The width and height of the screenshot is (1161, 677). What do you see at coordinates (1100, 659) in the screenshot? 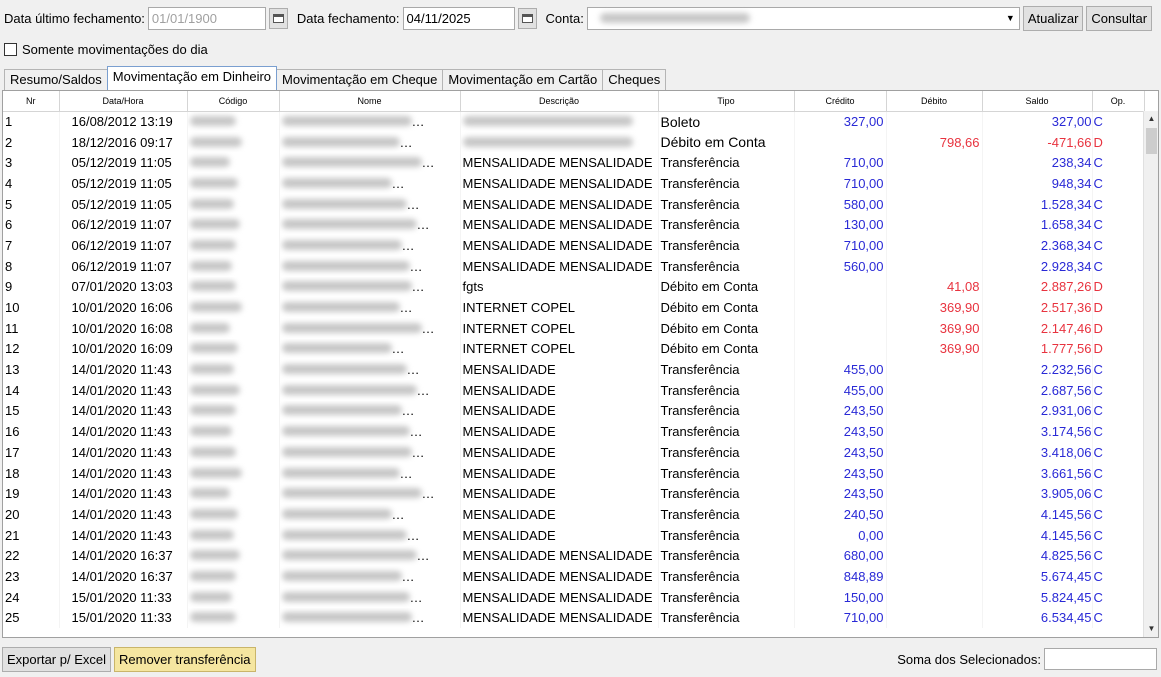
I see `selected-sum-field` at bounding box center [1100, 659].